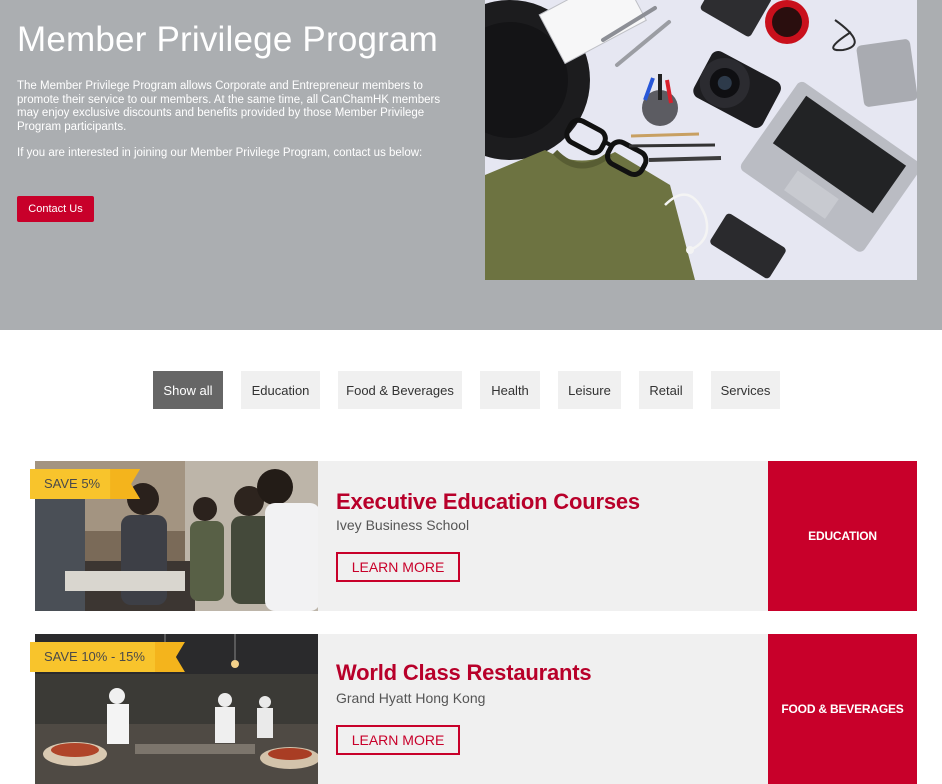 The width and height of the screenshot is (942, 784). What do you see at coordinates (411, 698) in the screenshot?
I see `offer-provider: Grand Hyatt Hong Kong` at bounding box center [411, 698].